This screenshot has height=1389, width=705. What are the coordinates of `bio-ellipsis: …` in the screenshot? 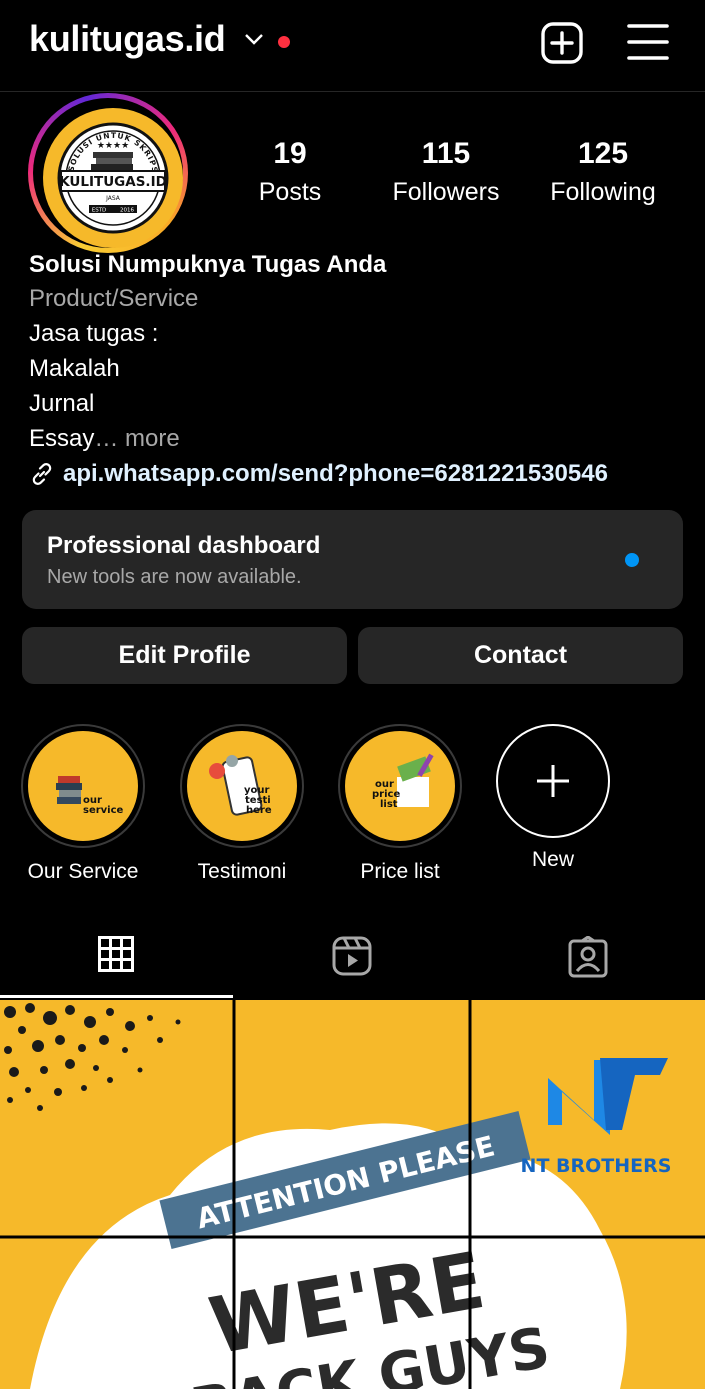 It's located at (110, 438).